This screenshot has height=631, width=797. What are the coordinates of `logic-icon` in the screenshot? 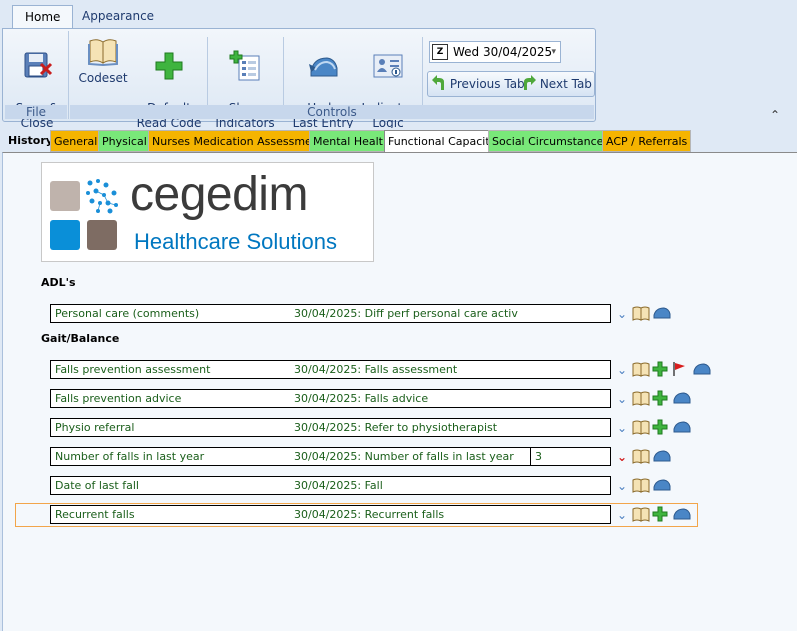 It's located at (388, 66).